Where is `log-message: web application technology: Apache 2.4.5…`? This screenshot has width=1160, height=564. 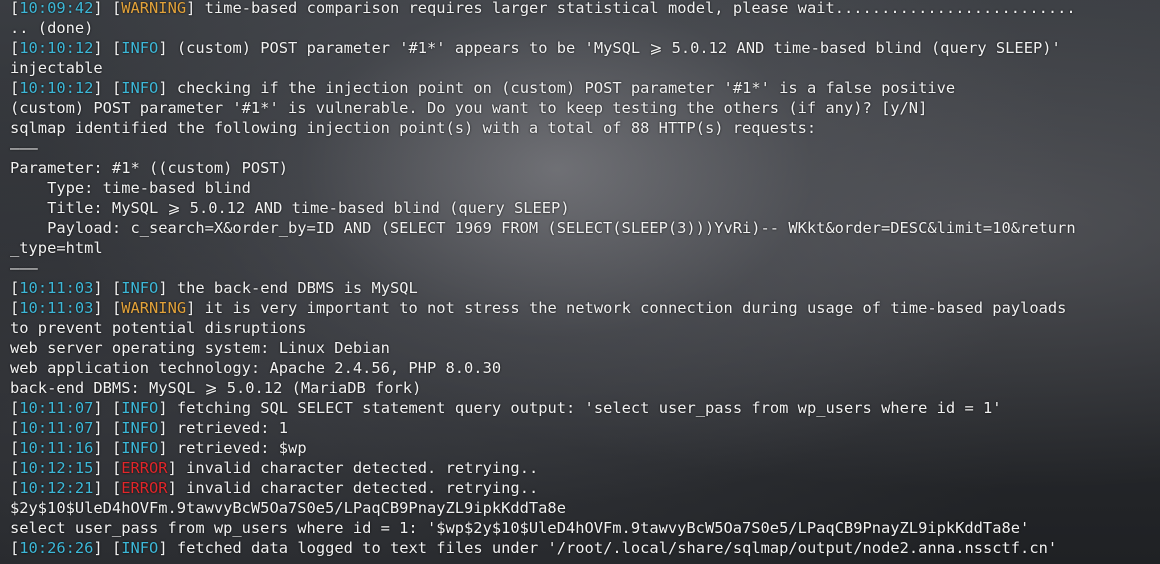 log-message: web application technology: Apache 2.4.5… is located at coordinates (256, 368).